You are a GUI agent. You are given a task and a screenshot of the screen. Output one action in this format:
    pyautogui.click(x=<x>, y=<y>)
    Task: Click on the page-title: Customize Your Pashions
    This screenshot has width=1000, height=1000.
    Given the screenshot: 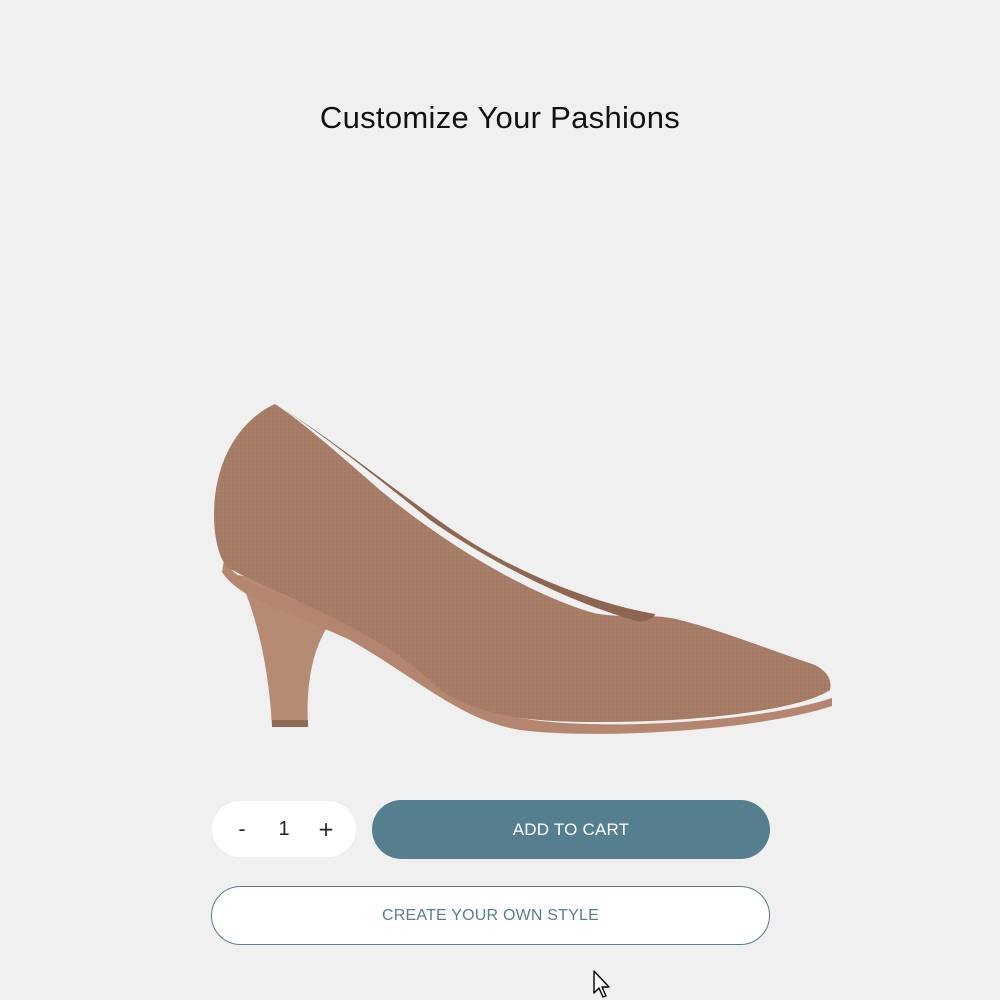 What is the action you would take?
    pyautogui.click(x=500, y=117)
    